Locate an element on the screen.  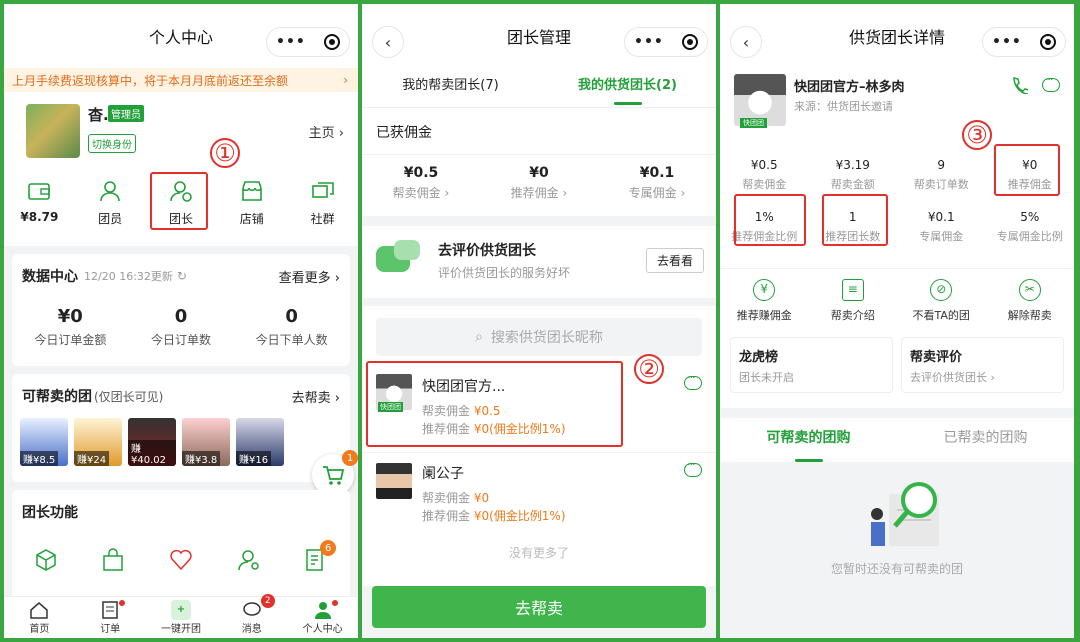
go-helpsell-button: 去帮卖 is located at coordinates (539, 607).